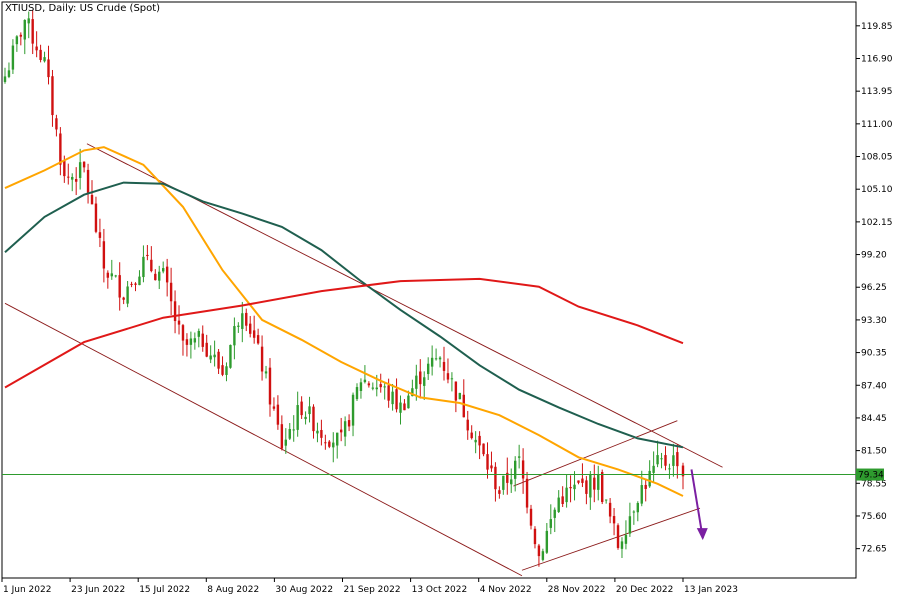 This screenshot has height=604, width=900. Describe the element at coordinates (874, 419) in the screenshot. I see `y-tick-label: 84.45` at that location.